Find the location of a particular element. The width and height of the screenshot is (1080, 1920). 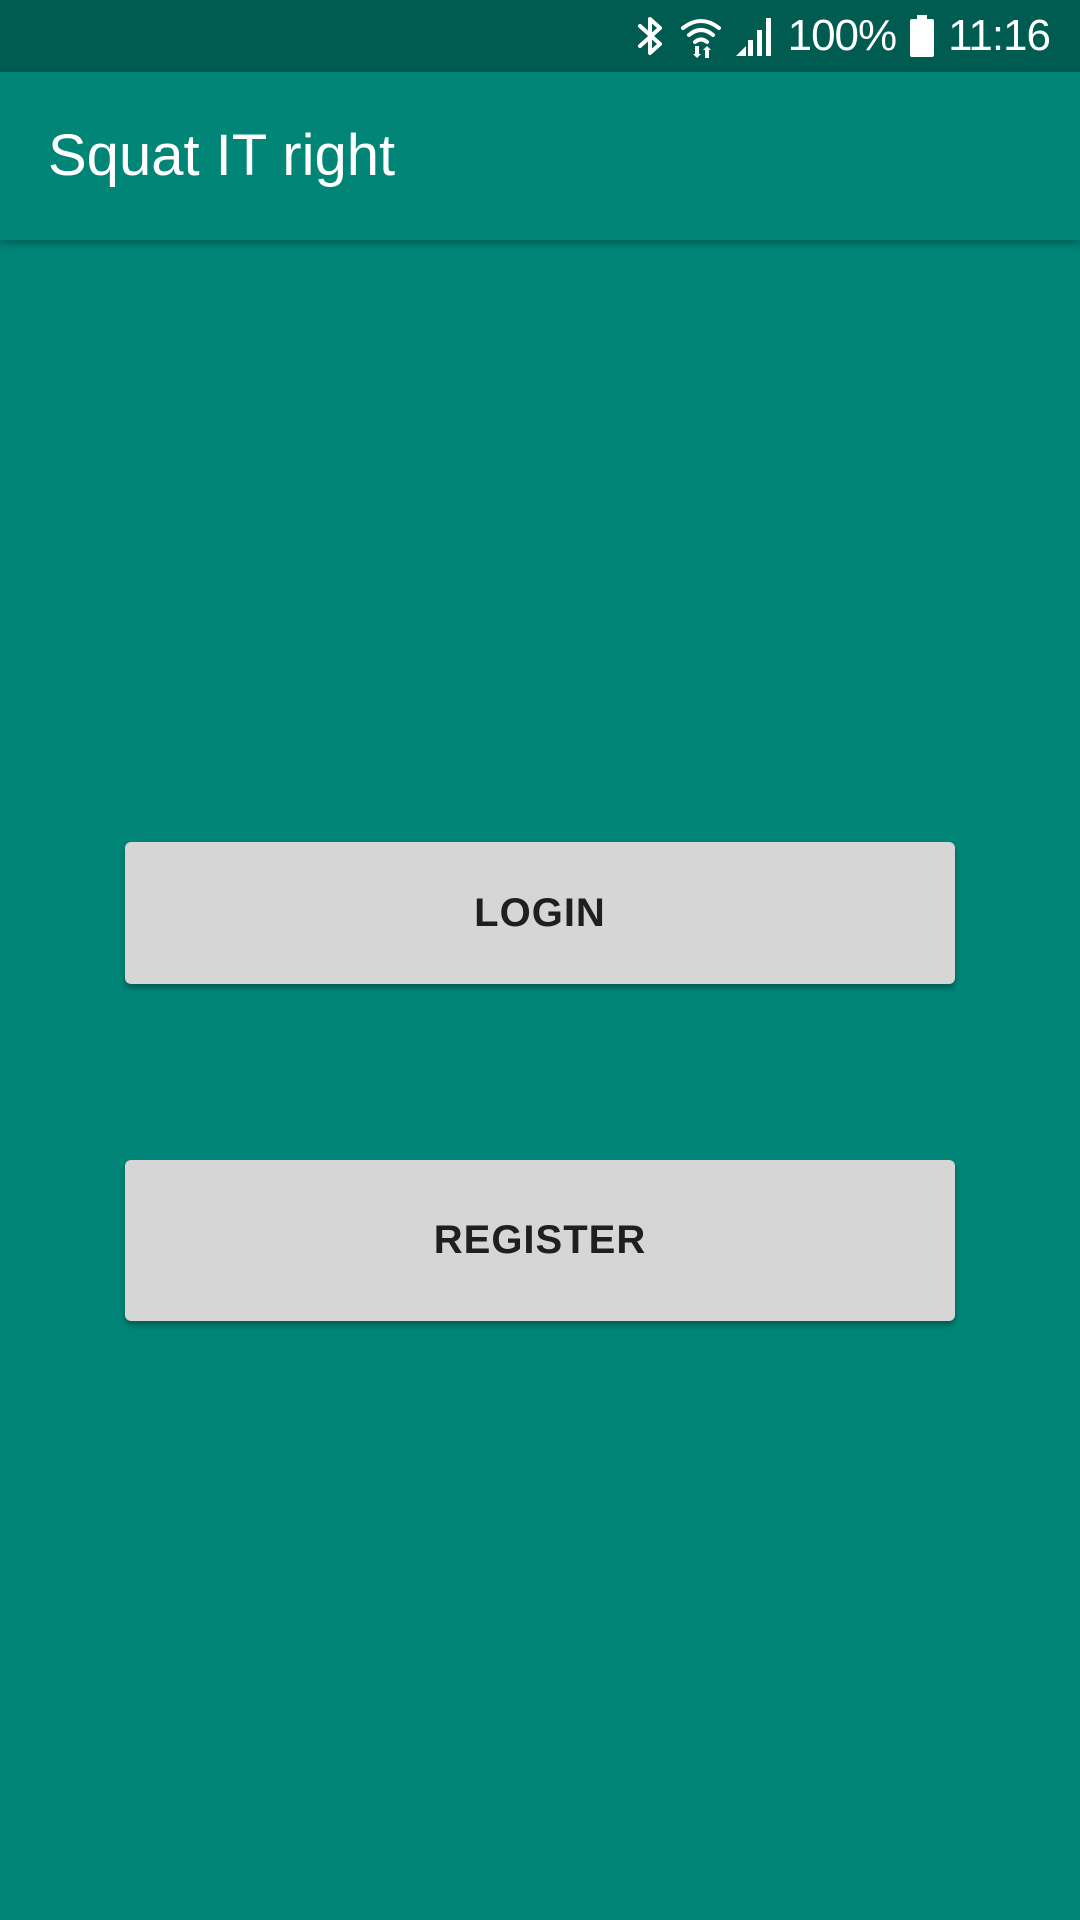

signal-icon is located at coordinates (754, 36).